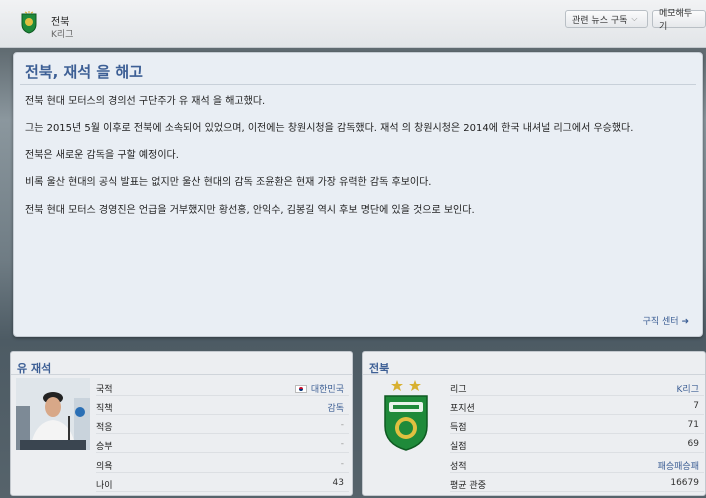  What do you see at coordinates (577, 464) in the screenshot?
I see `info-row-form: 성적 패승패승패` at bounding box center [577, 464].